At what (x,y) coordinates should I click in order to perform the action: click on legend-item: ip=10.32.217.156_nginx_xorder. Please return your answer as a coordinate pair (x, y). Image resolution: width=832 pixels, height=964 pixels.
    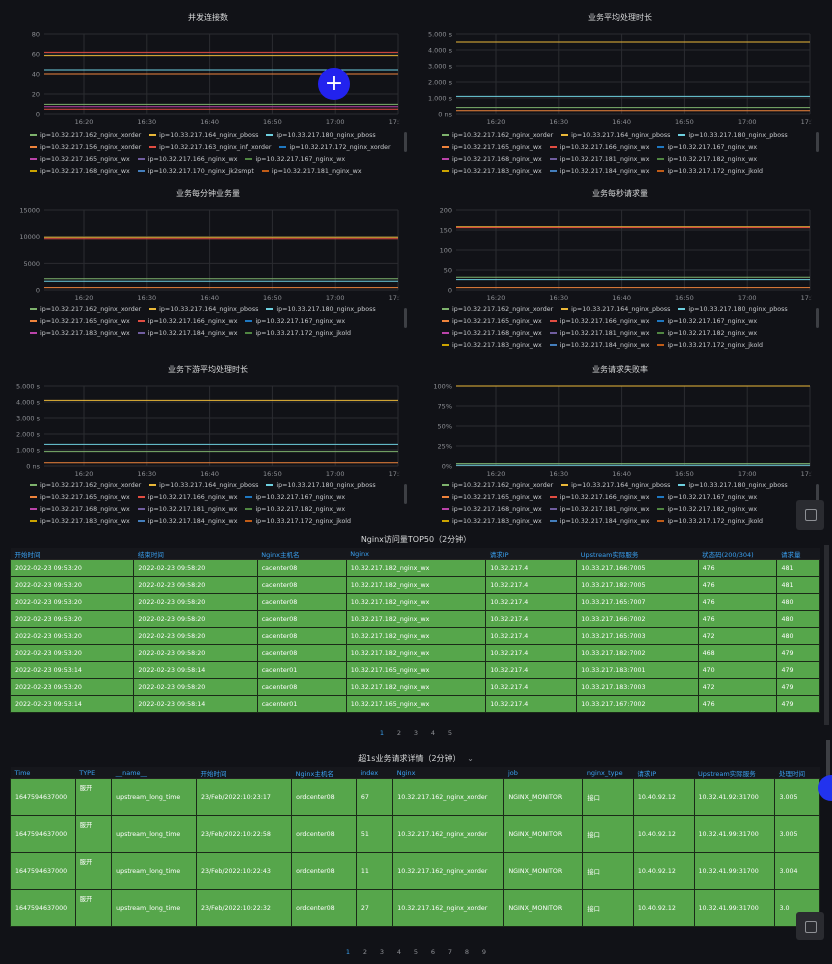
    Looking at the image, I should click on (85, 147).